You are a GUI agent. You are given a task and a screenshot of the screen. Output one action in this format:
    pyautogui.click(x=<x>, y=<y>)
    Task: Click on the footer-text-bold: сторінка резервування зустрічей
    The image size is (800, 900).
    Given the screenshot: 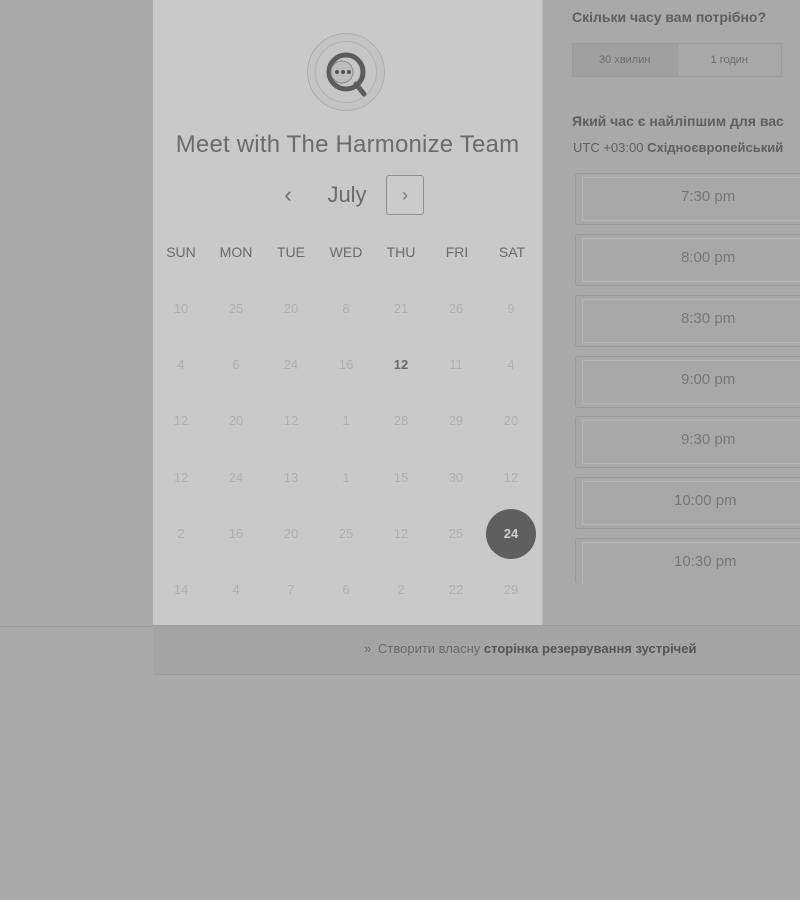 What is the action you would take?
    pyautogui.click(x=590, y=648)
    